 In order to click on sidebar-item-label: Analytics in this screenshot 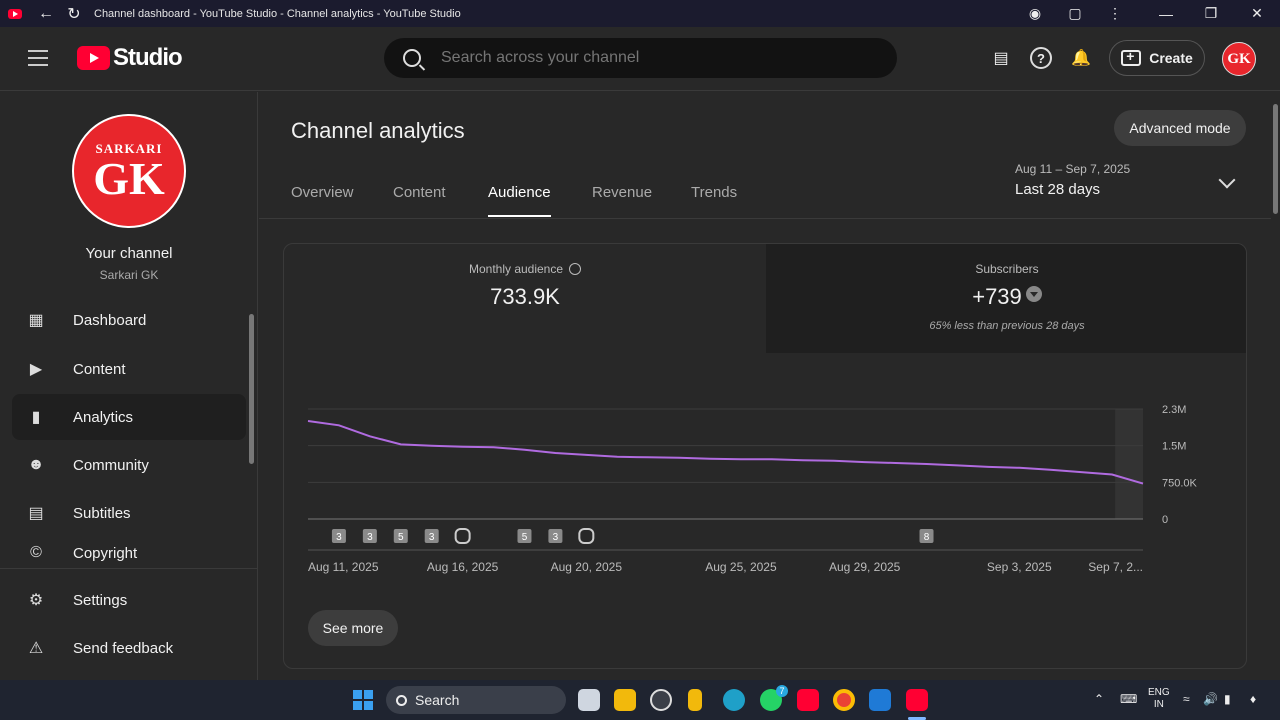, I will do `click(103, 417)`.